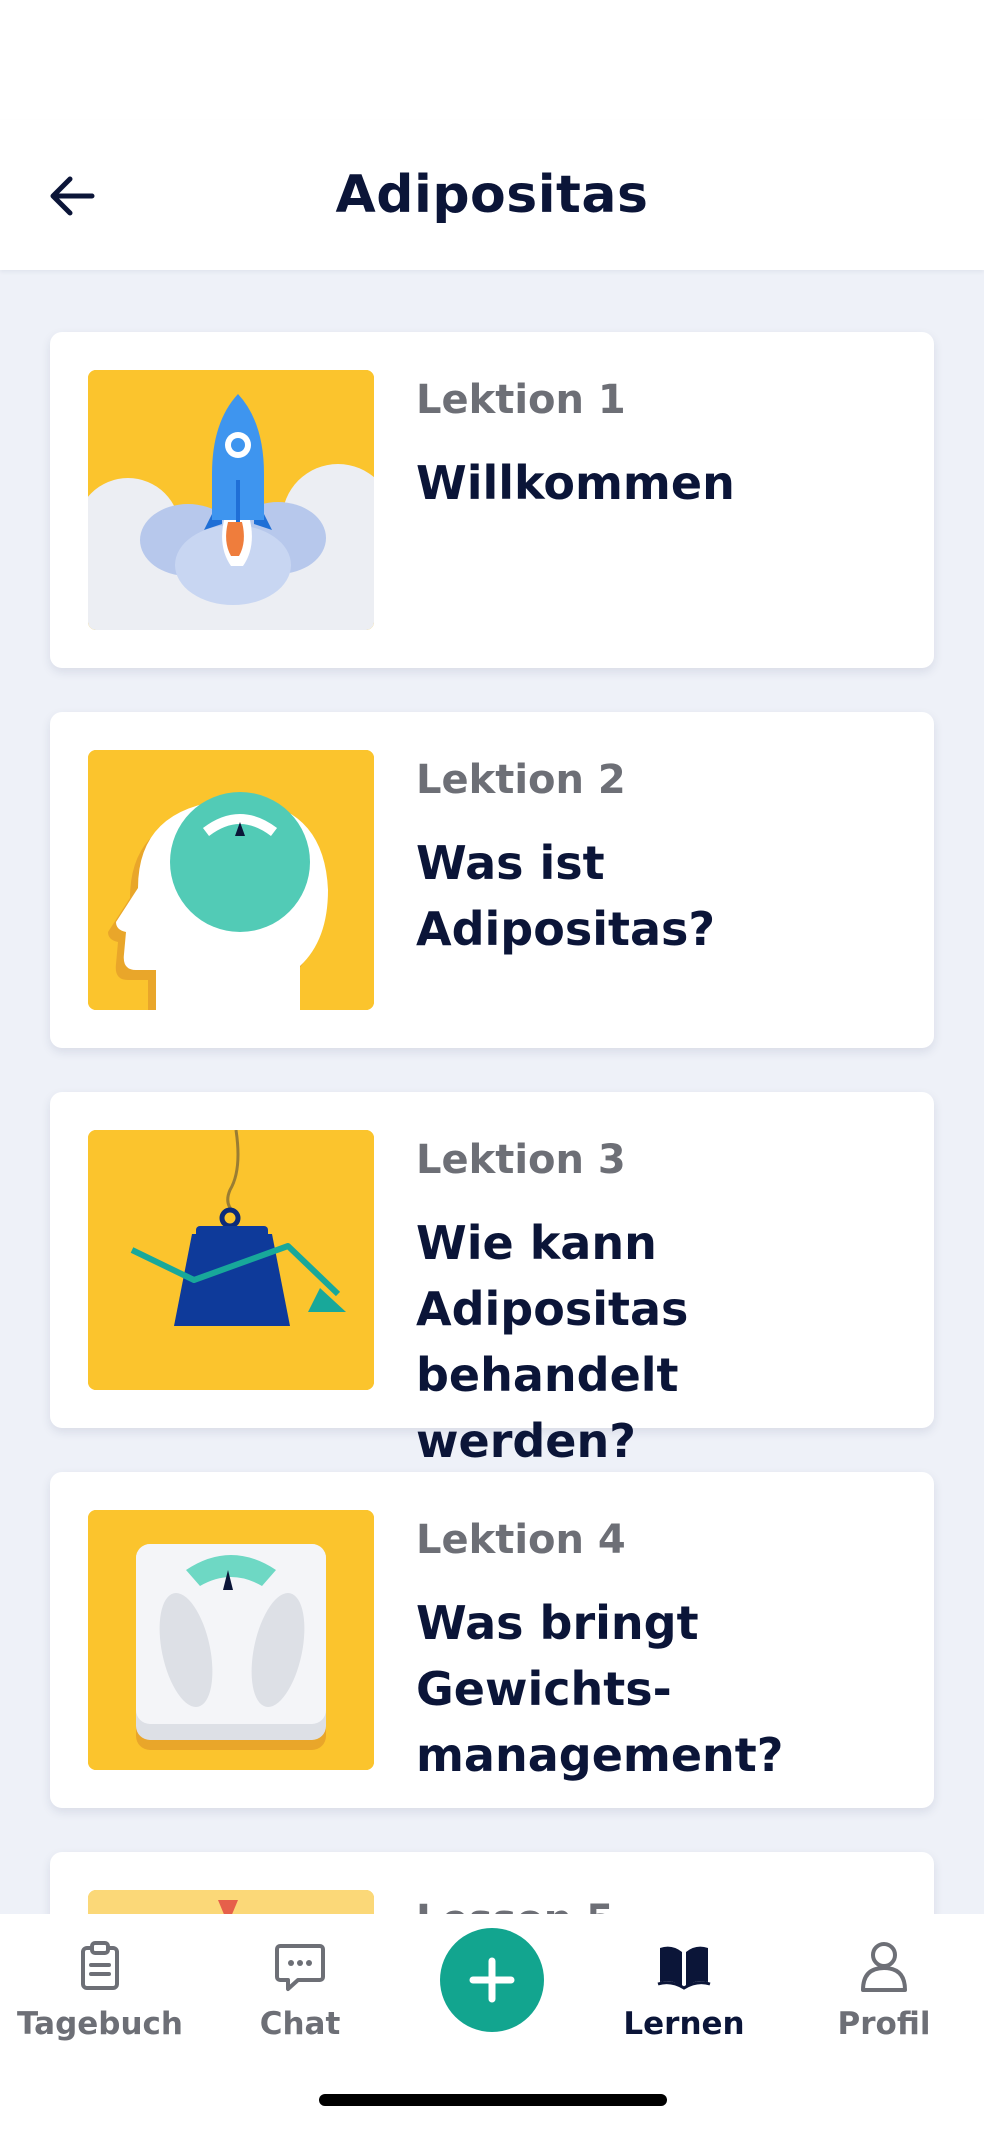  Describe the element at coordinates (884, 1967) in the screenshot. I see `person-icon` at that location.